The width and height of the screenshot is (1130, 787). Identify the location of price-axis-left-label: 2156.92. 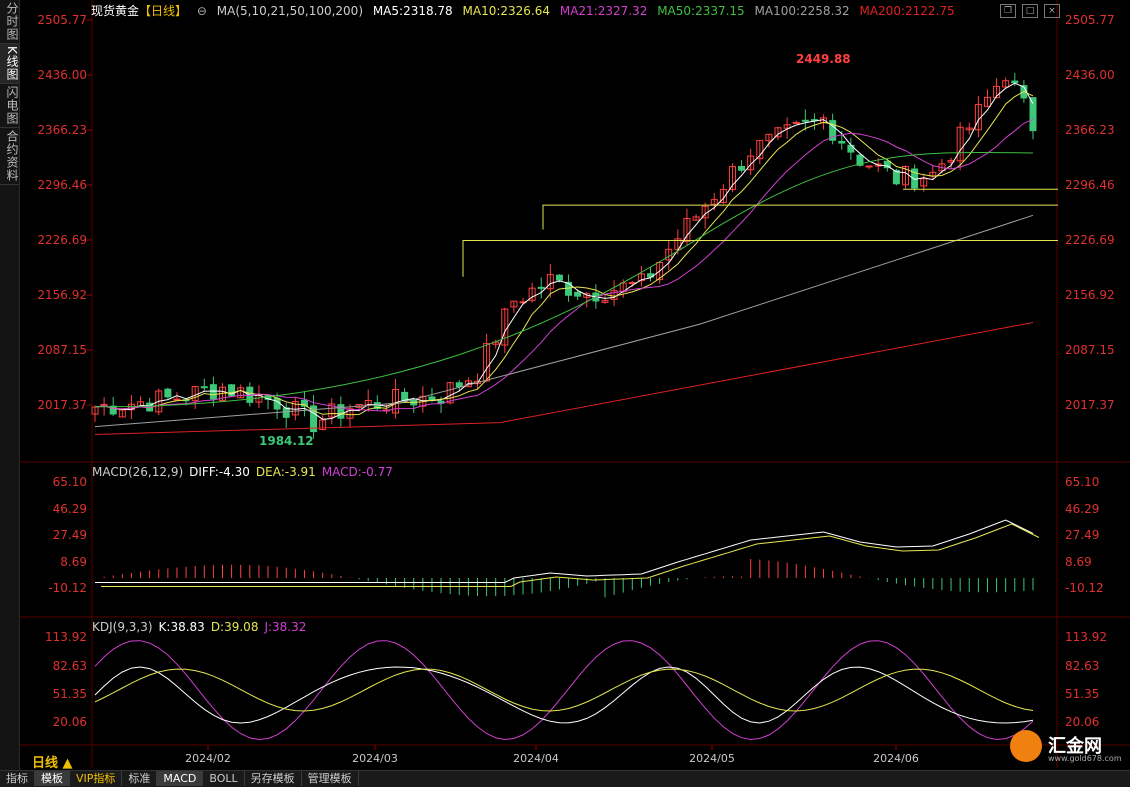
(62, 295).